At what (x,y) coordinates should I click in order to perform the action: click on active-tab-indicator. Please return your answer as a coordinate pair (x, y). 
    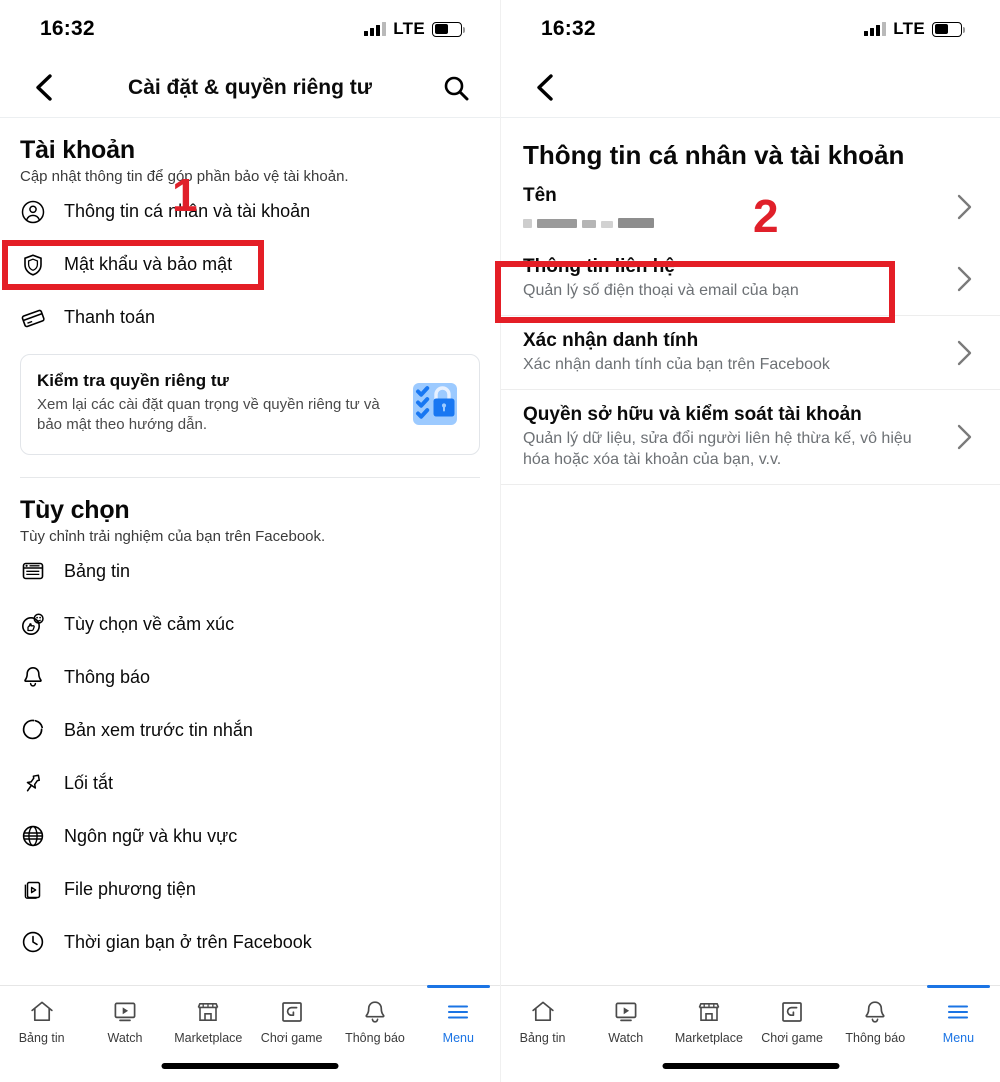
    Looking at the image, I should click on (958, 986).